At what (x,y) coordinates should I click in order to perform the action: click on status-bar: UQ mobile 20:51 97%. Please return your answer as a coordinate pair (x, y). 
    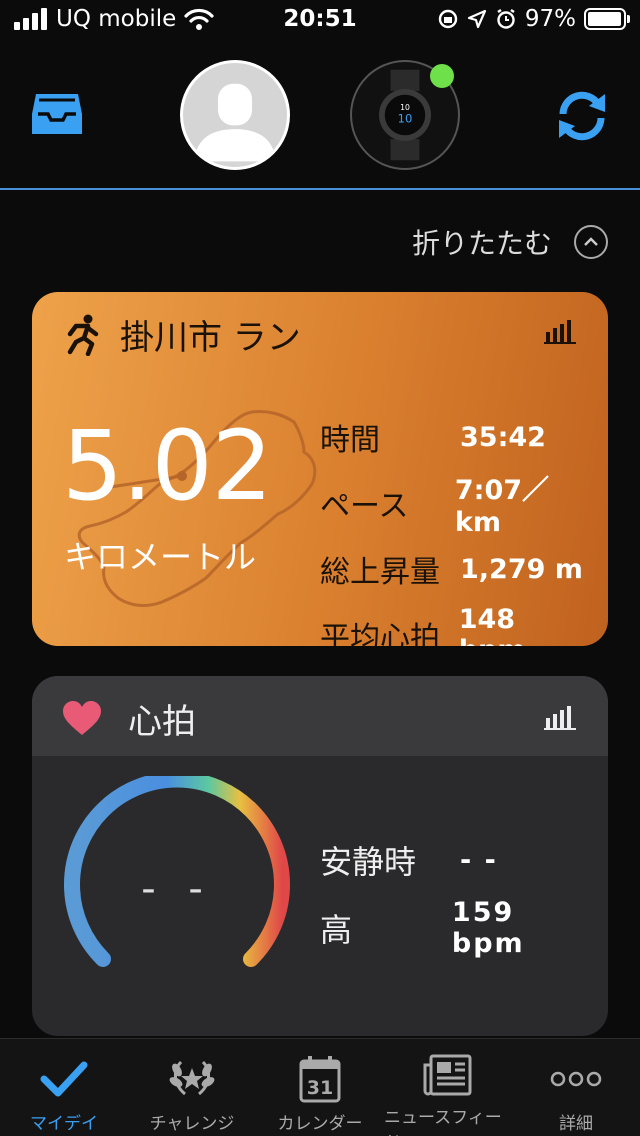
    Looking at the image, I should click on (320, 20).